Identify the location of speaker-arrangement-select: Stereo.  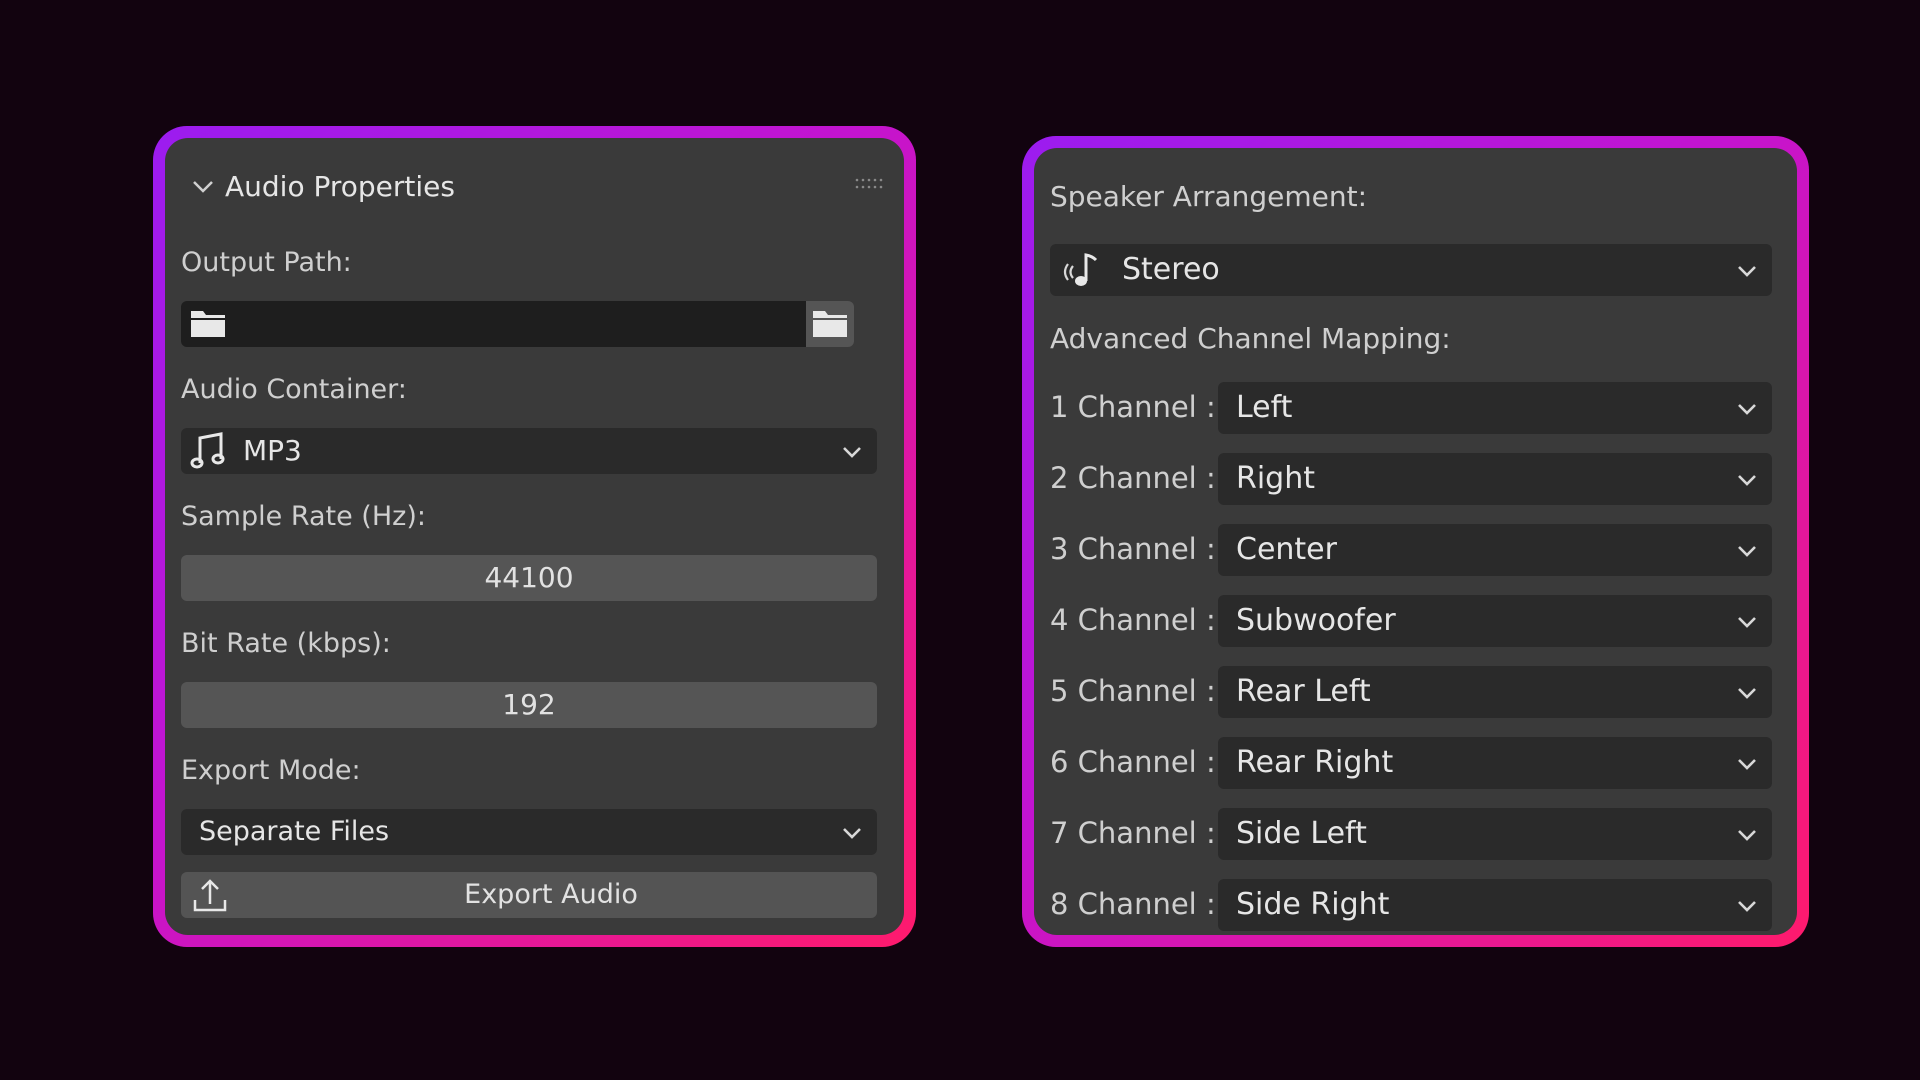
(1411, 270).